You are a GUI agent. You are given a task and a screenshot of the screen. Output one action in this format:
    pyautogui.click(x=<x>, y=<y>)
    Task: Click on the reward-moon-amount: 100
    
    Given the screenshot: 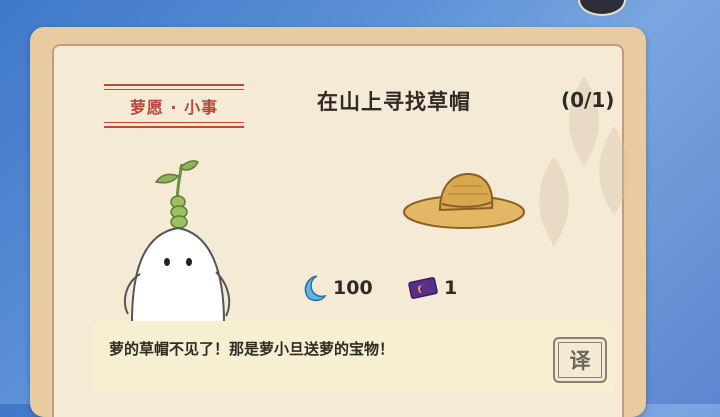 What is the action you would take?
    pyautogui.click(x=353, y=288)
    